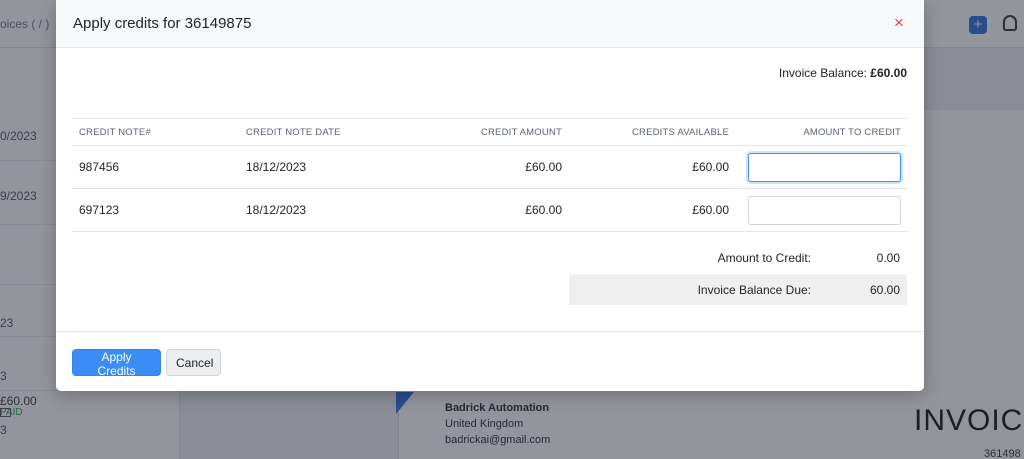 This screenshot has height=459, width=1024. I want to click on table-row: 987456 18/12/2023 £60.00 £60.00, so click(490, 167).